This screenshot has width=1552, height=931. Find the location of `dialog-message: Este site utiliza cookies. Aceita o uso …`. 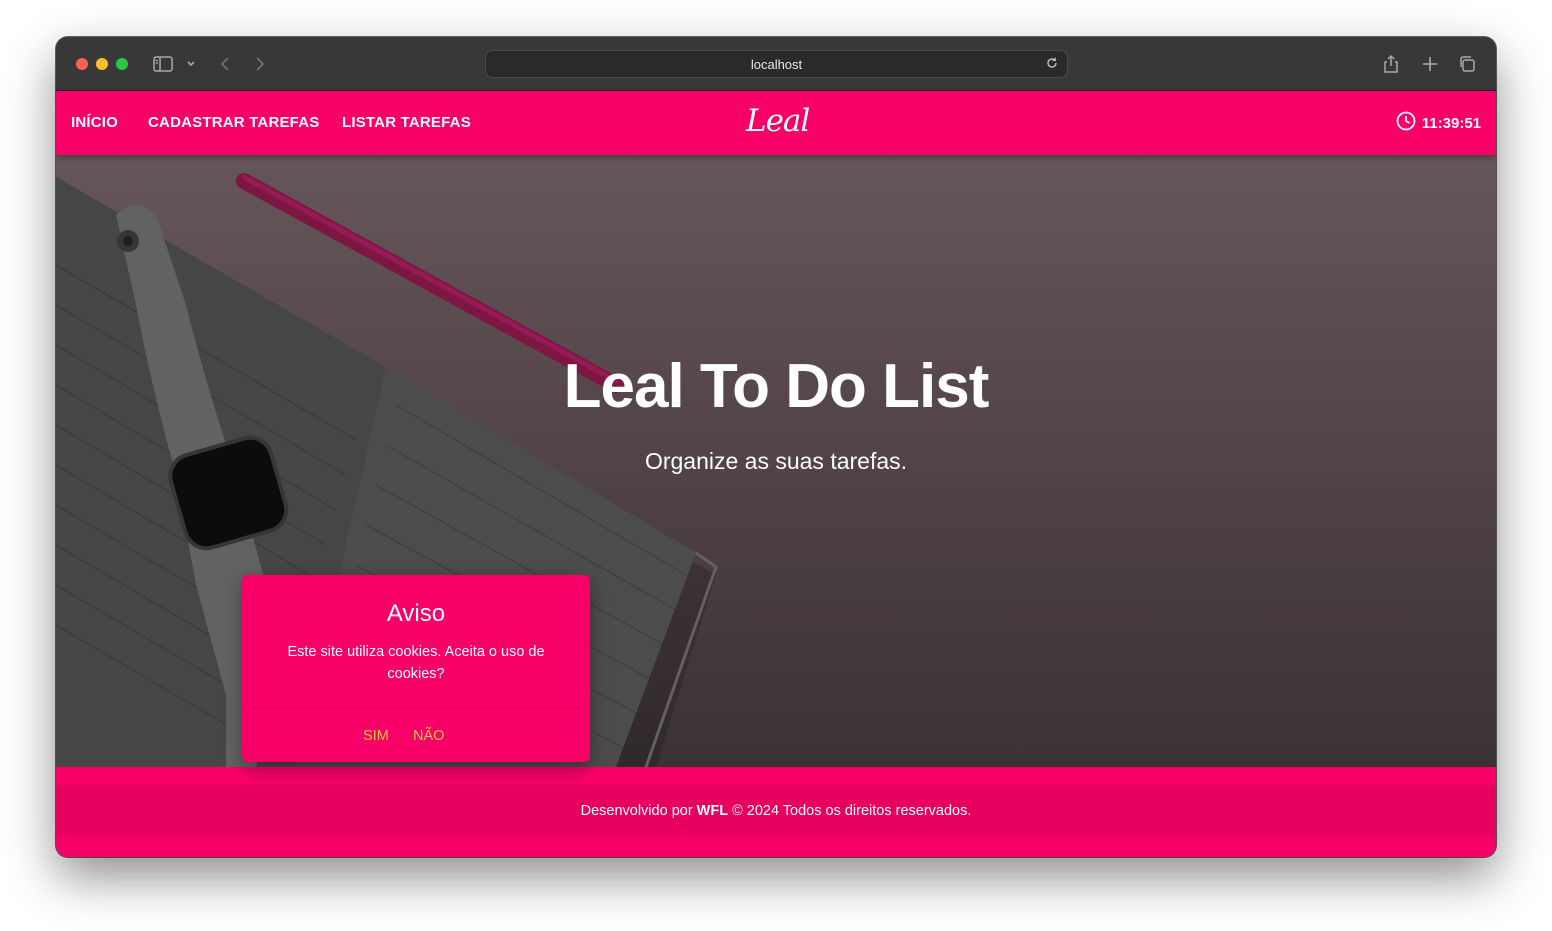

dialog-message: Este site utiliza cookies. Aceita o uso … is located at coordinates (416, 663).